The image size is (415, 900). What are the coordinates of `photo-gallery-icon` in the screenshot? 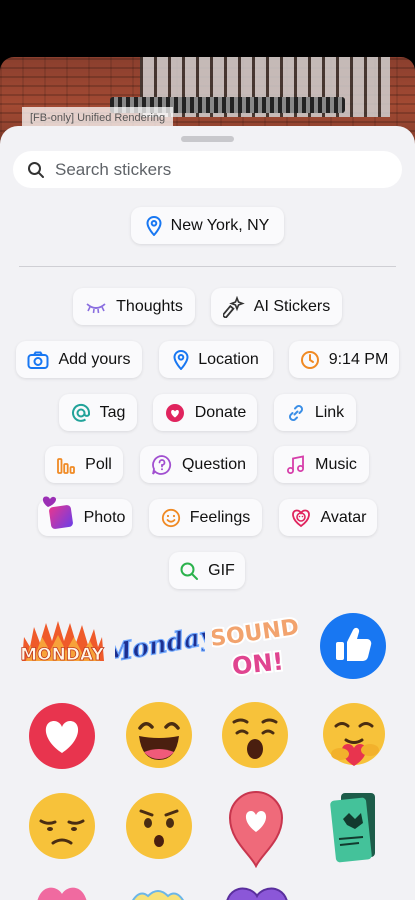 It's located at (57, 512).